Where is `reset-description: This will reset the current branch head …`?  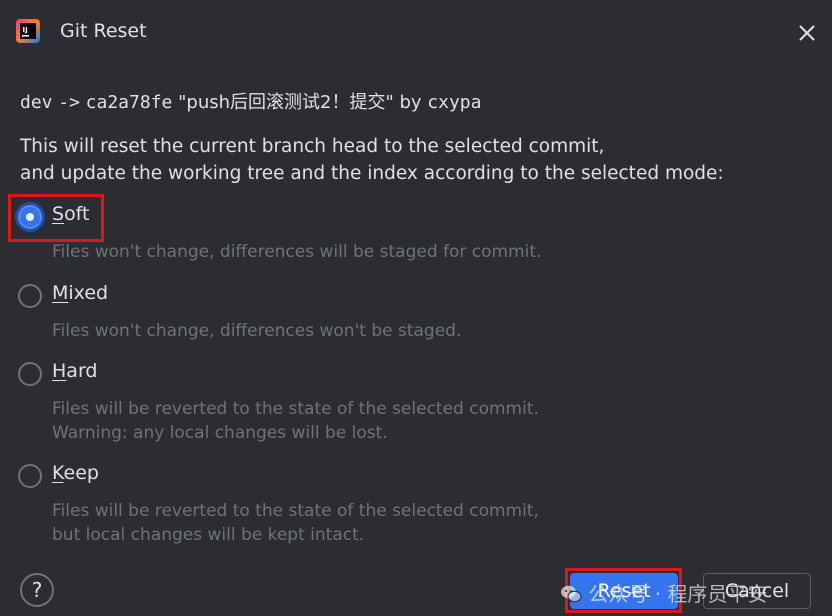 reset-description: This will reset the current branch head … is located at coordinates (372, 160).